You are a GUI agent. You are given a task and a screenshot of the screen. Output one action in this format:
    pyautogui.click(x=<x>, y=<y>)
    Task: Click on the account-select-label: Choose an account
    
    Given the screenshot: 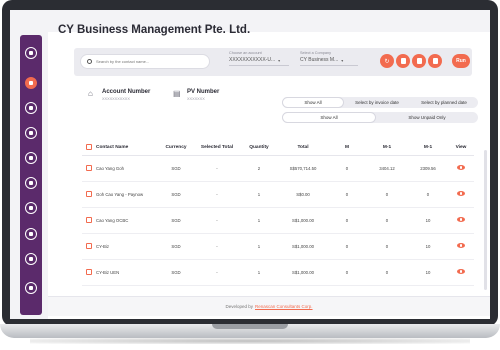 What is the action you would take?
    pyautogui.click(x=245, y=53)
    